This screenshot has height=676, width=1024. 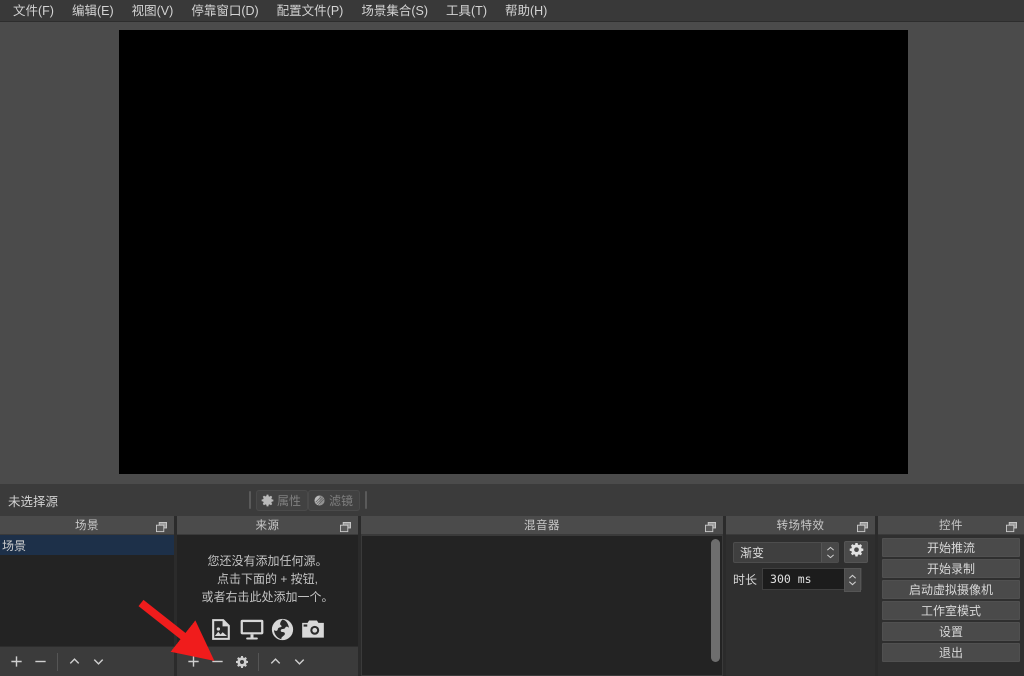 I want to click on transition-duration-label: 时长, so click(x=745, y=579).